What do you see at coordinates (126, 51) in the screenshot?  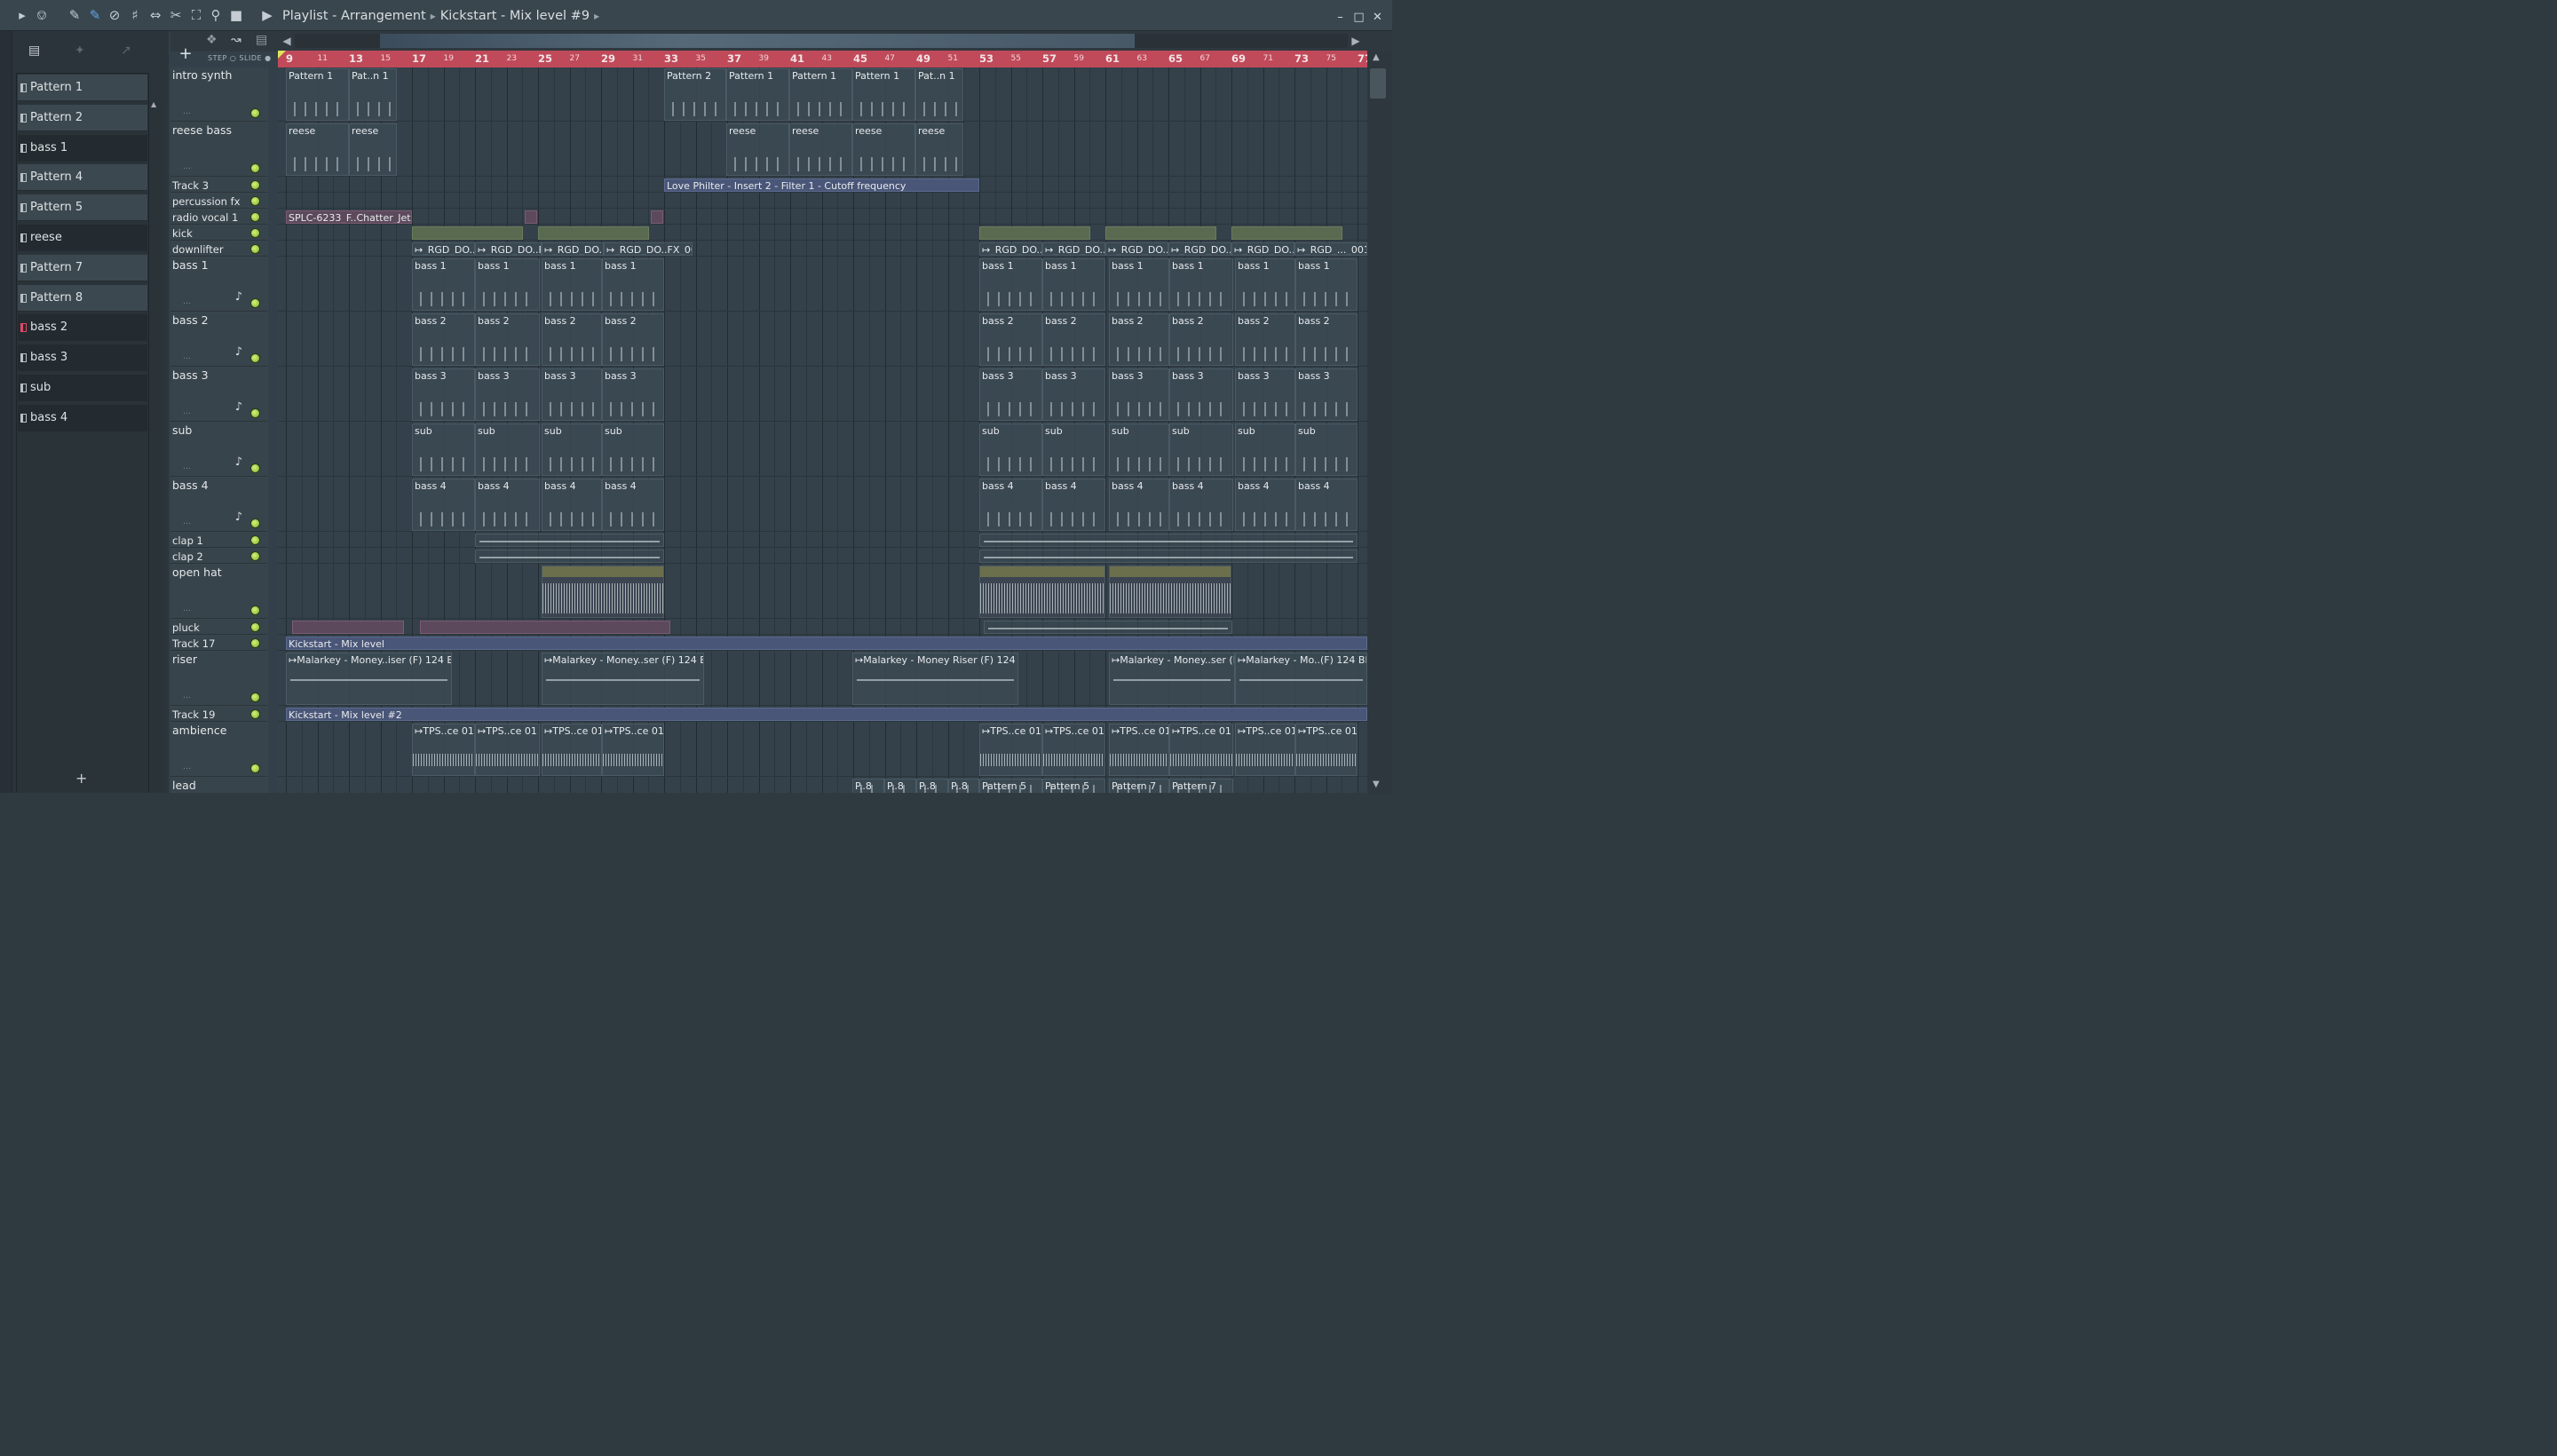 I see `automation-icon: ↗` at bounding box center [126, 51].